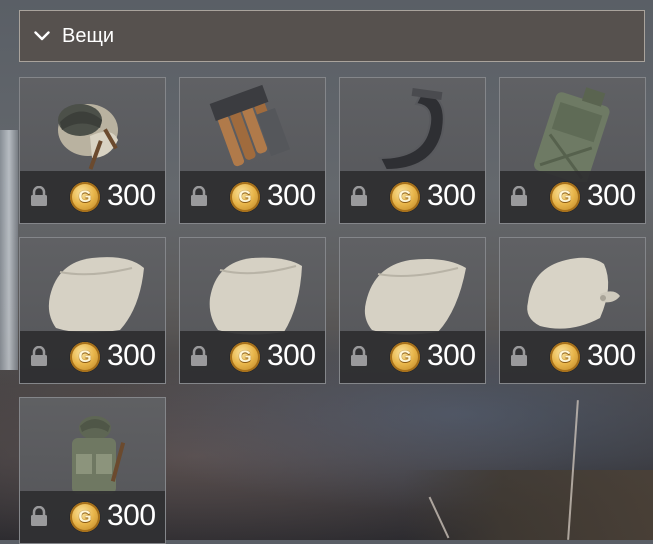 This screenshot has height=544, width=653. What do you see at coordinates (528, 505) in the screenshot?
I see `background-crate` at bounding box center [528, 505].